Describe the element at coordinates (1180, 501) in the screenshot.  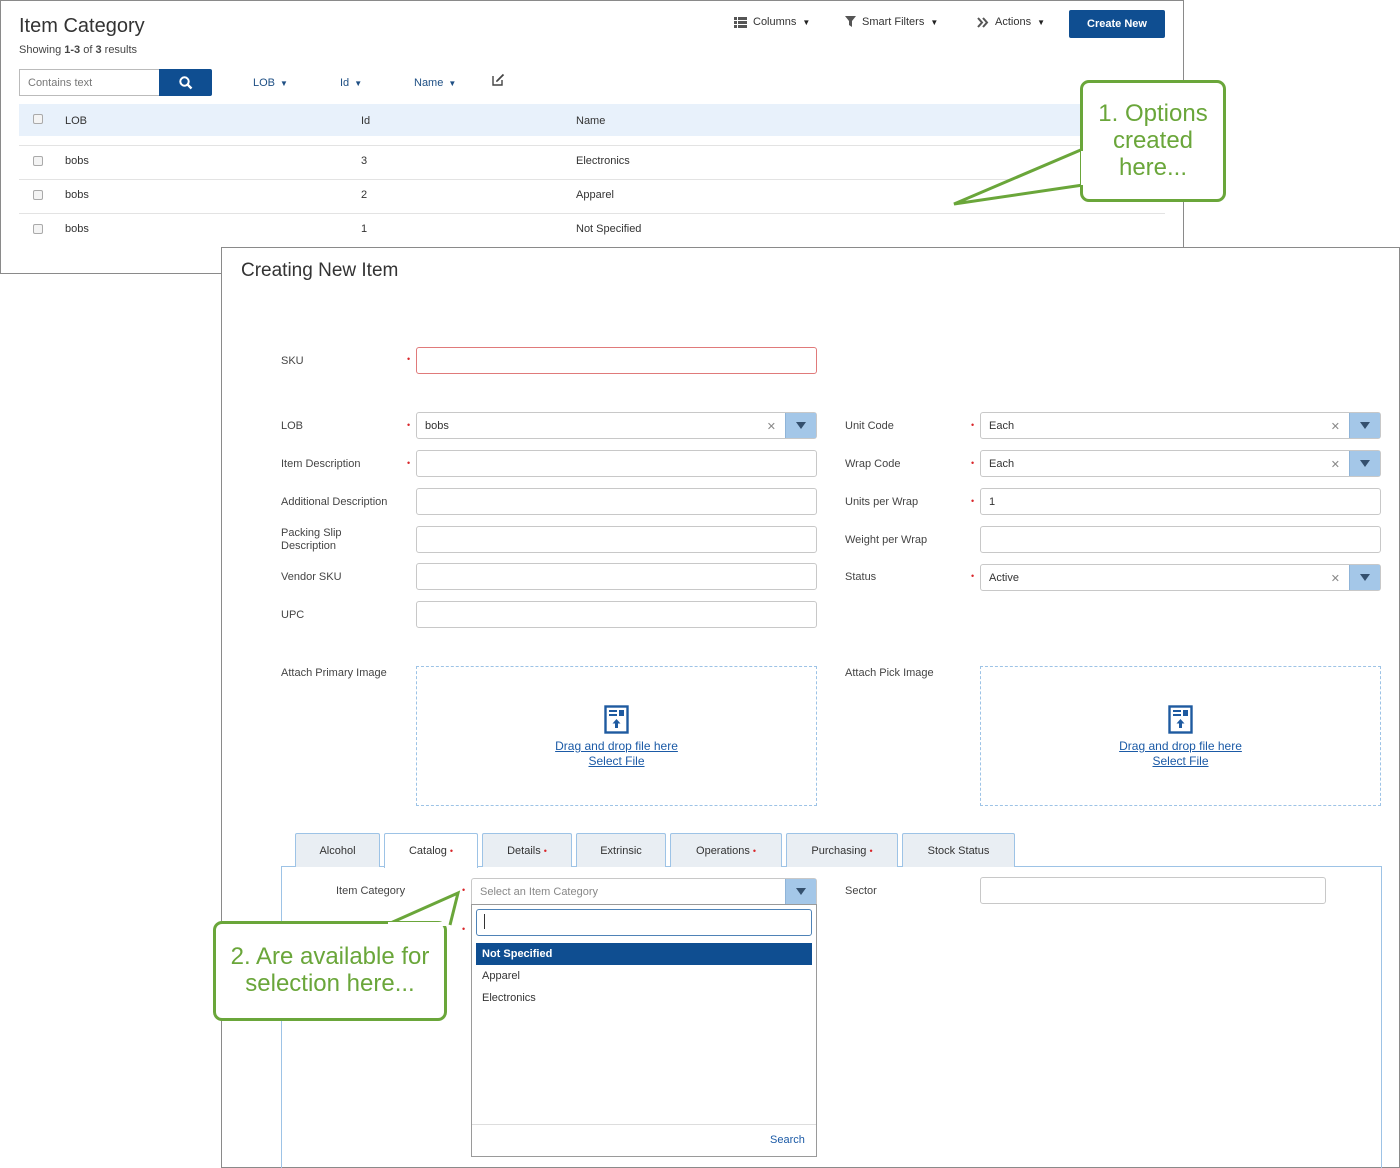
I see `units-per-wrap-input: 1` at that location.